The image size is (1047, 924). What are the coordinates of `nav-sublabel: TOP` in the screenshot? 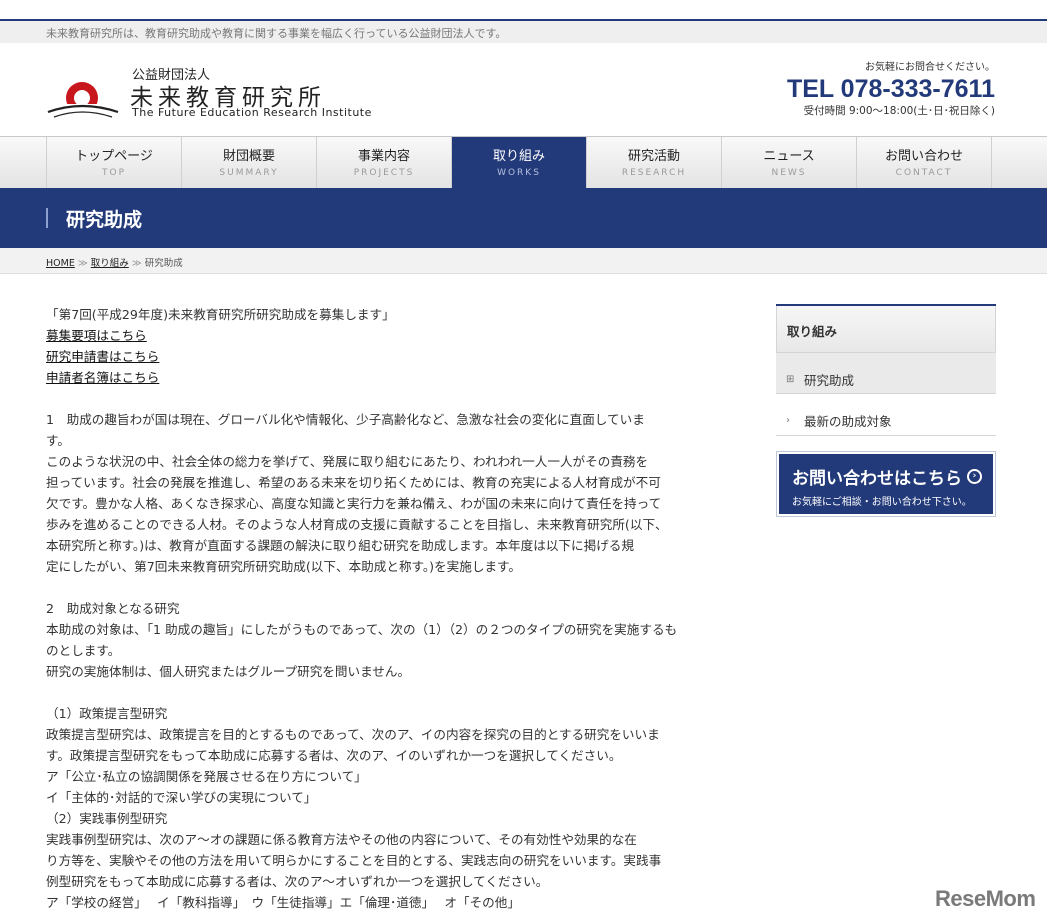 It's located at (113, 173).